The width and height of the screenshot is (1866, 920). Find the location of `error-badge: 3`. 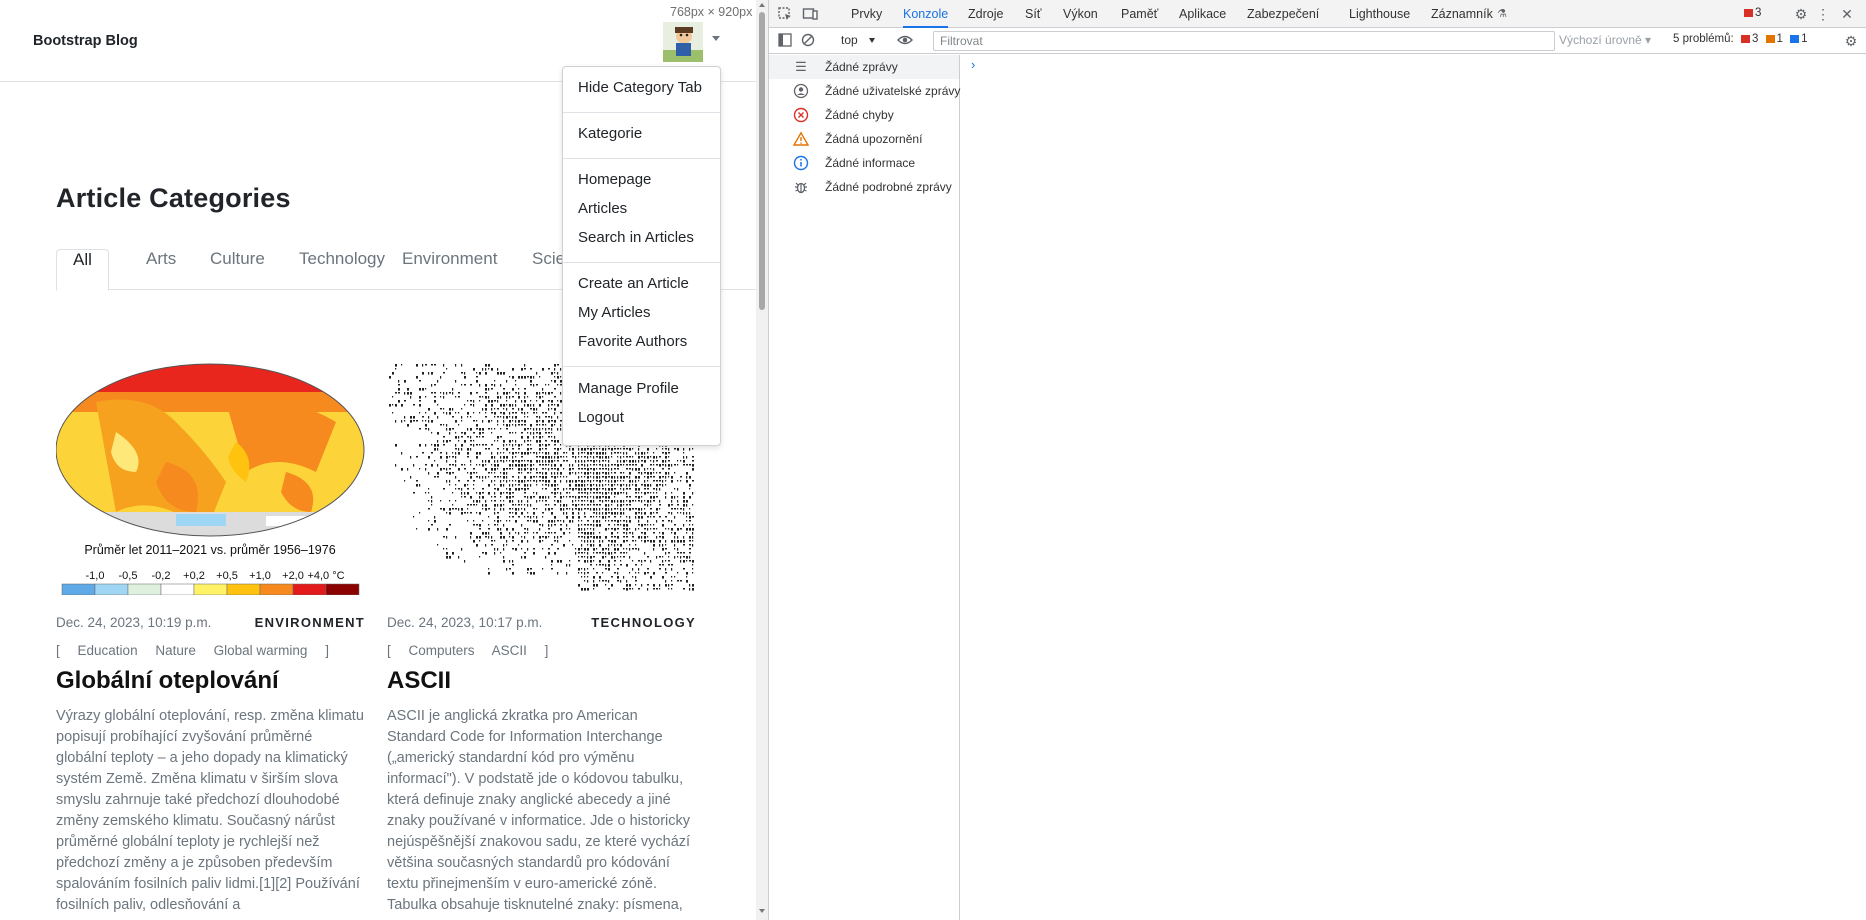

error-badge: 3 is located at coordinates (1752, 13).